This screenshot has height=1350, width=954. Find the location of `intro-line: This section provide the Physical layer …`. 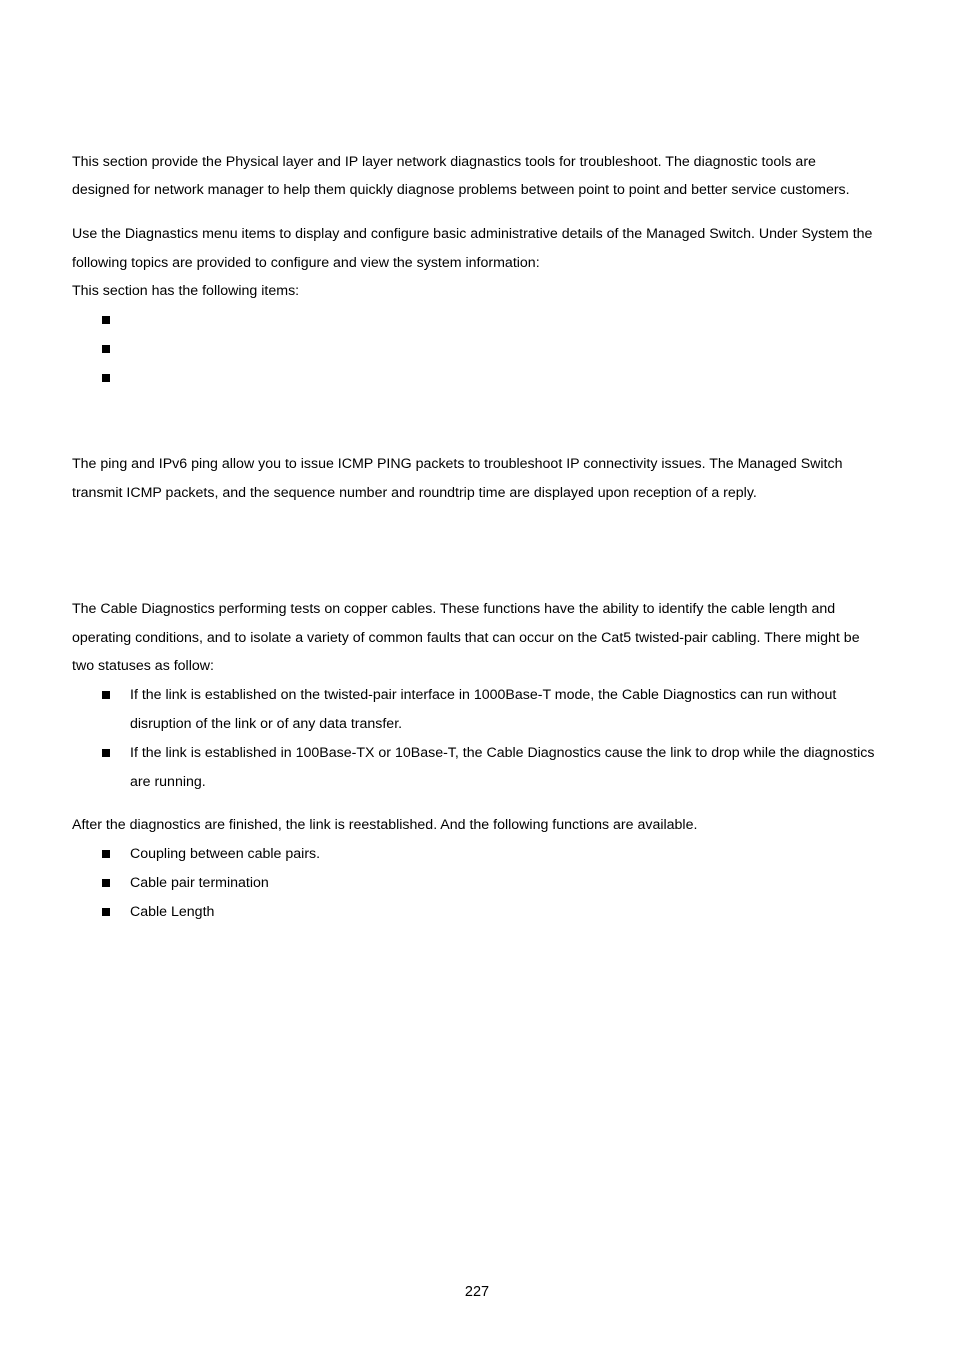

intro-line: This section provide the Physical layer … is located at coordinates (444, 162).